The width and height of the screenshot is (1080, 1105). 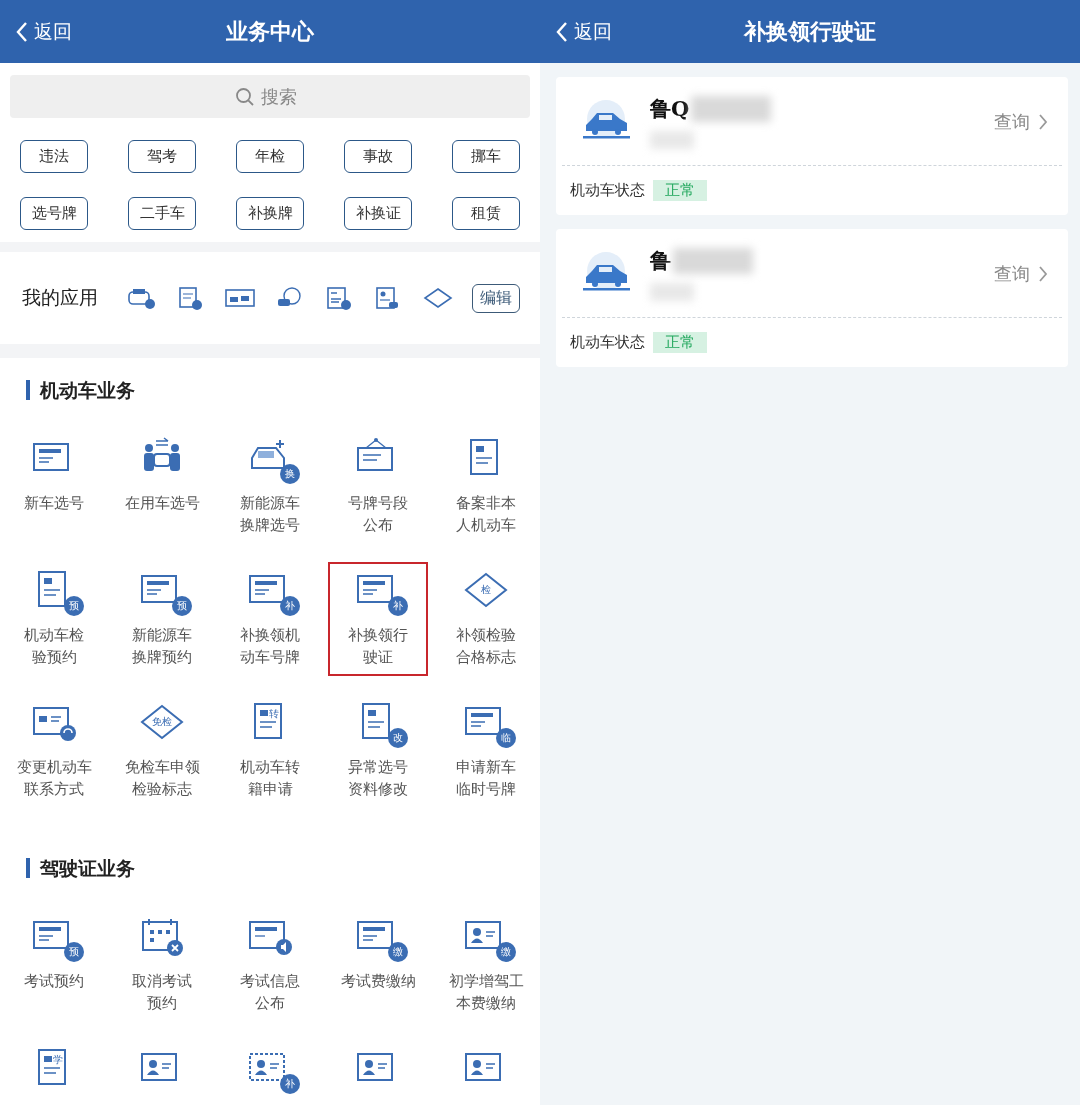 What do you see at coordinates (378, 156) in the screenshot?
I see `category-tag: 事故` at bounding box center [378, 156].